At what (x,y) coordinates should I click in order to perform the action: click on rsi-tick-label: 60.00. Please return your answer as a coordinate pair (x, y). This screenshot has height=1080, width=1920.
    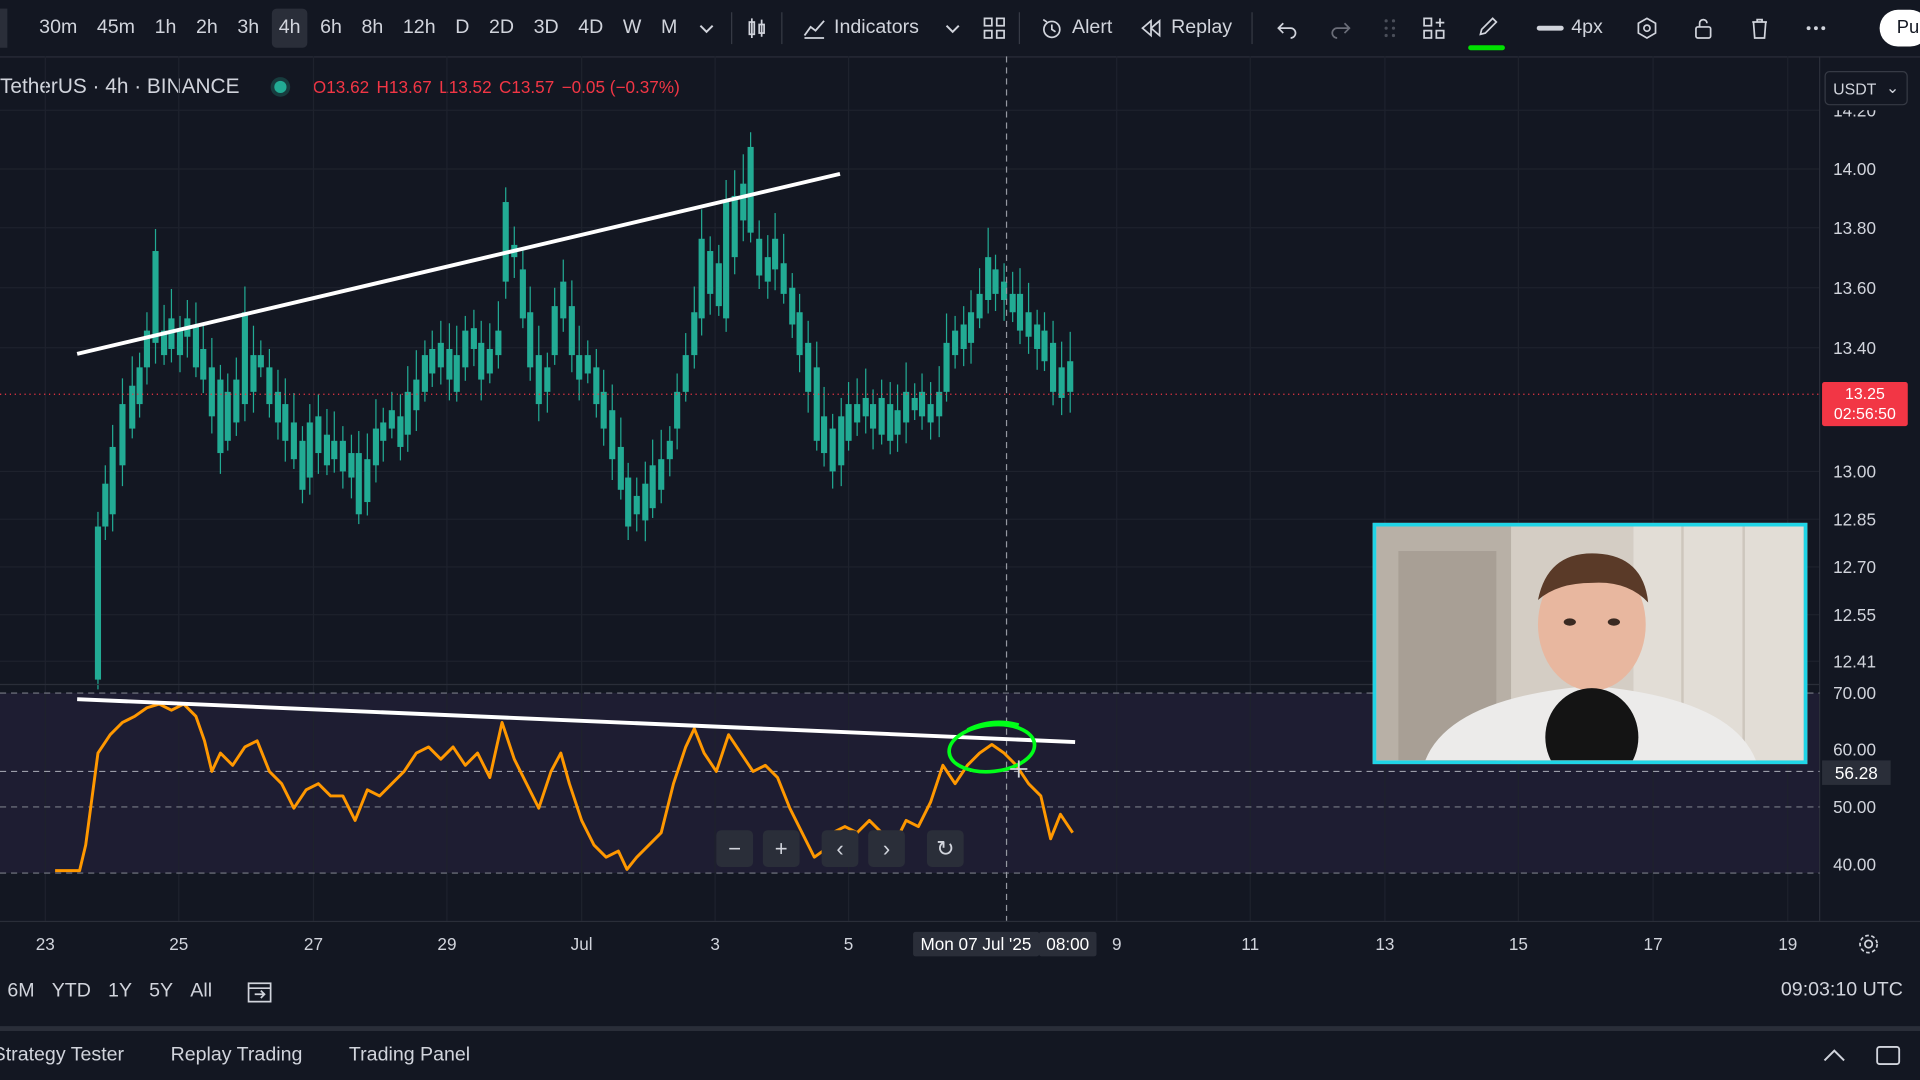
    Looking at the image, I should click on (1854, 749).